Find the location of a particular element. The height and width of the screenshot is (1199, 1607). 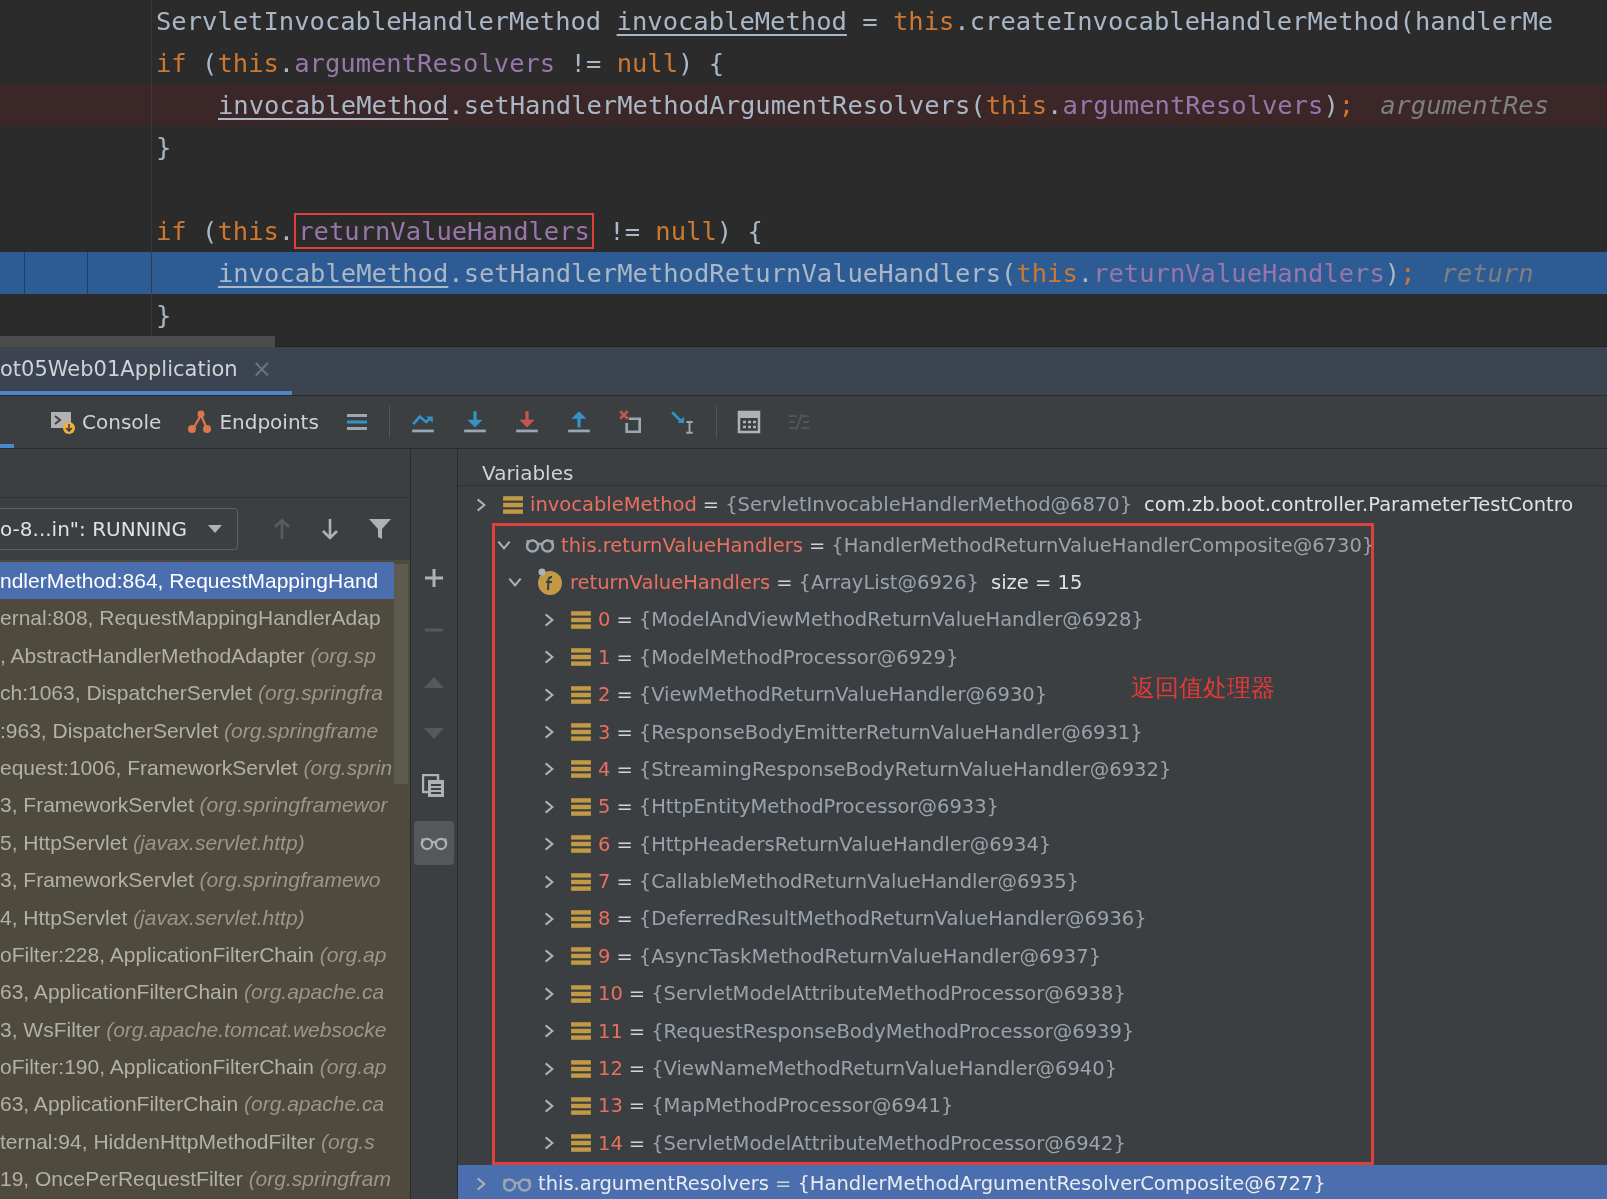

dropdown-caret-icon is located at coordinates (214, 529).